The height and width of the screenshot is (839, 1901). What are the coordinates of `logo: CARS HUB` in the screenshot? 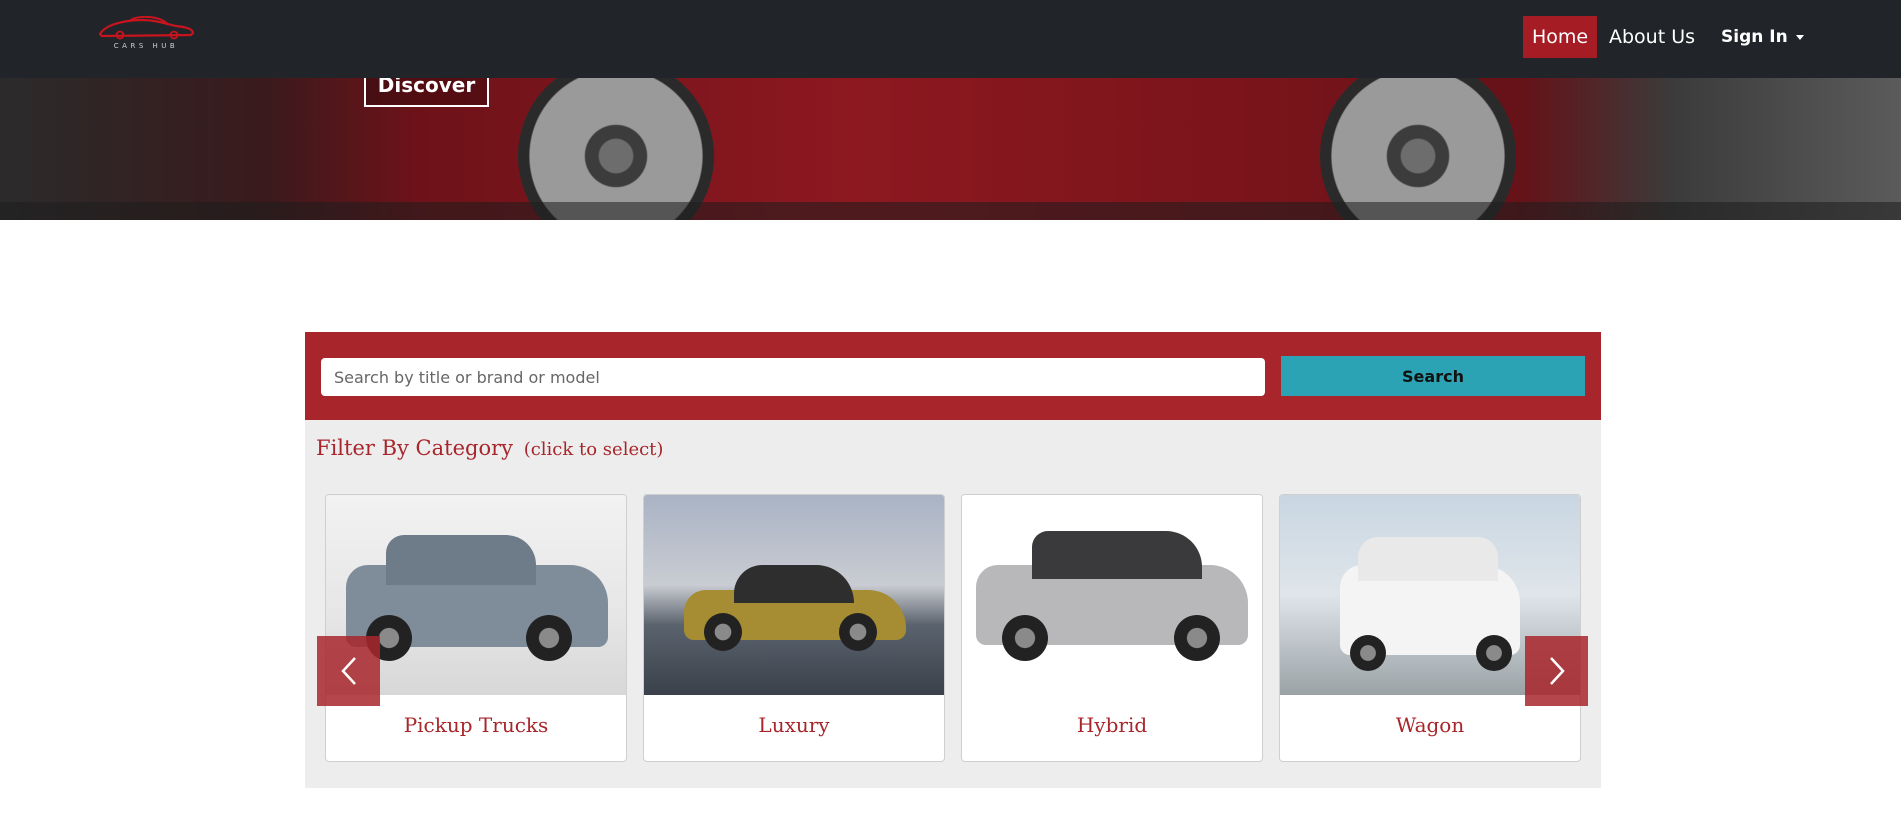 It's located at (146, 34).